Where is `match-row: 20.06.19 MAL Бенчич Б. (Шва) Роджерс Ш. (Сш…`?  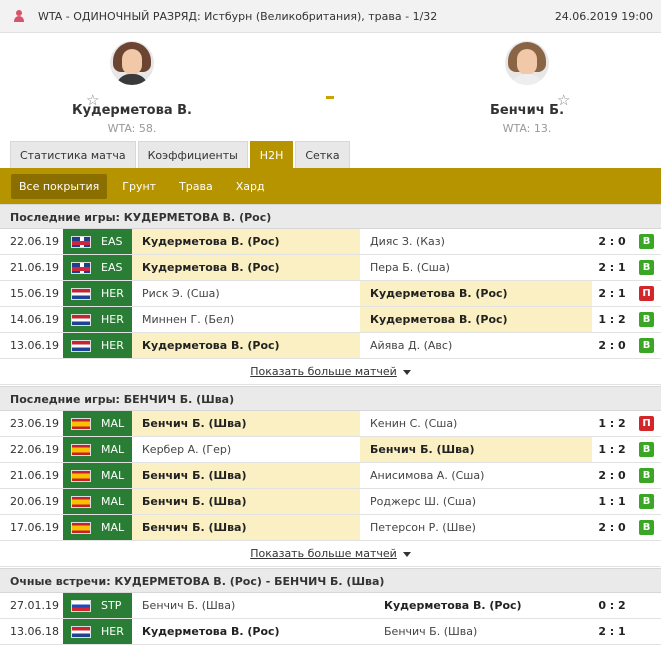 match-row: 20.06.19 MAL Бенчич Б. (Шва) Роджерс Ш. (Сш… is located at coordinates (330, 502).